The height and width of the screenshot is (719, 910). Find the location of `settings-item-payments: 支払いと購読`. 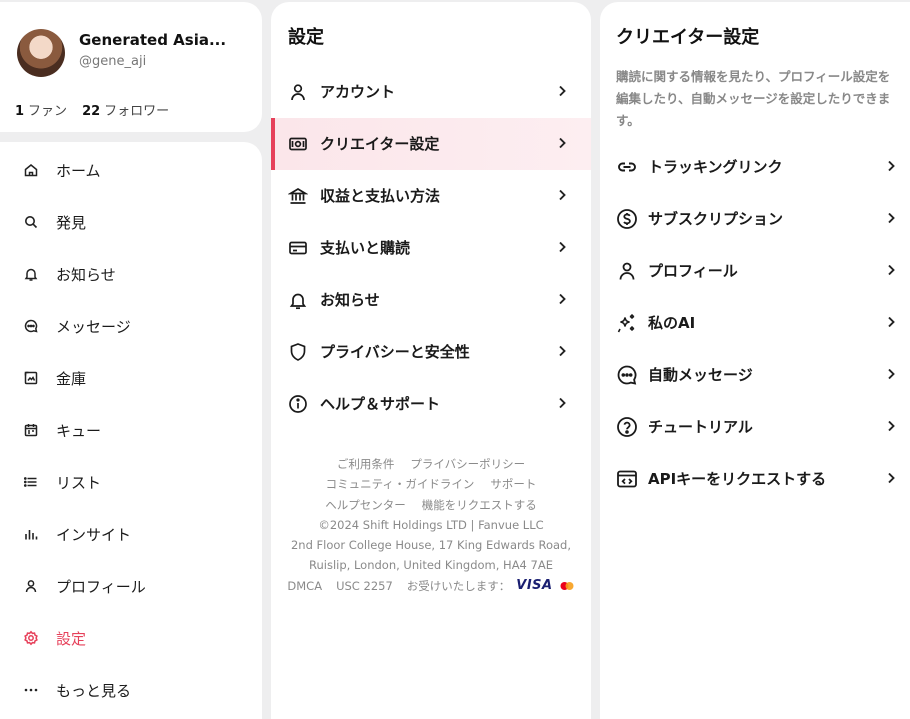

settings-item-payments: 支払いと購読 is located at coordinates (431, 248).